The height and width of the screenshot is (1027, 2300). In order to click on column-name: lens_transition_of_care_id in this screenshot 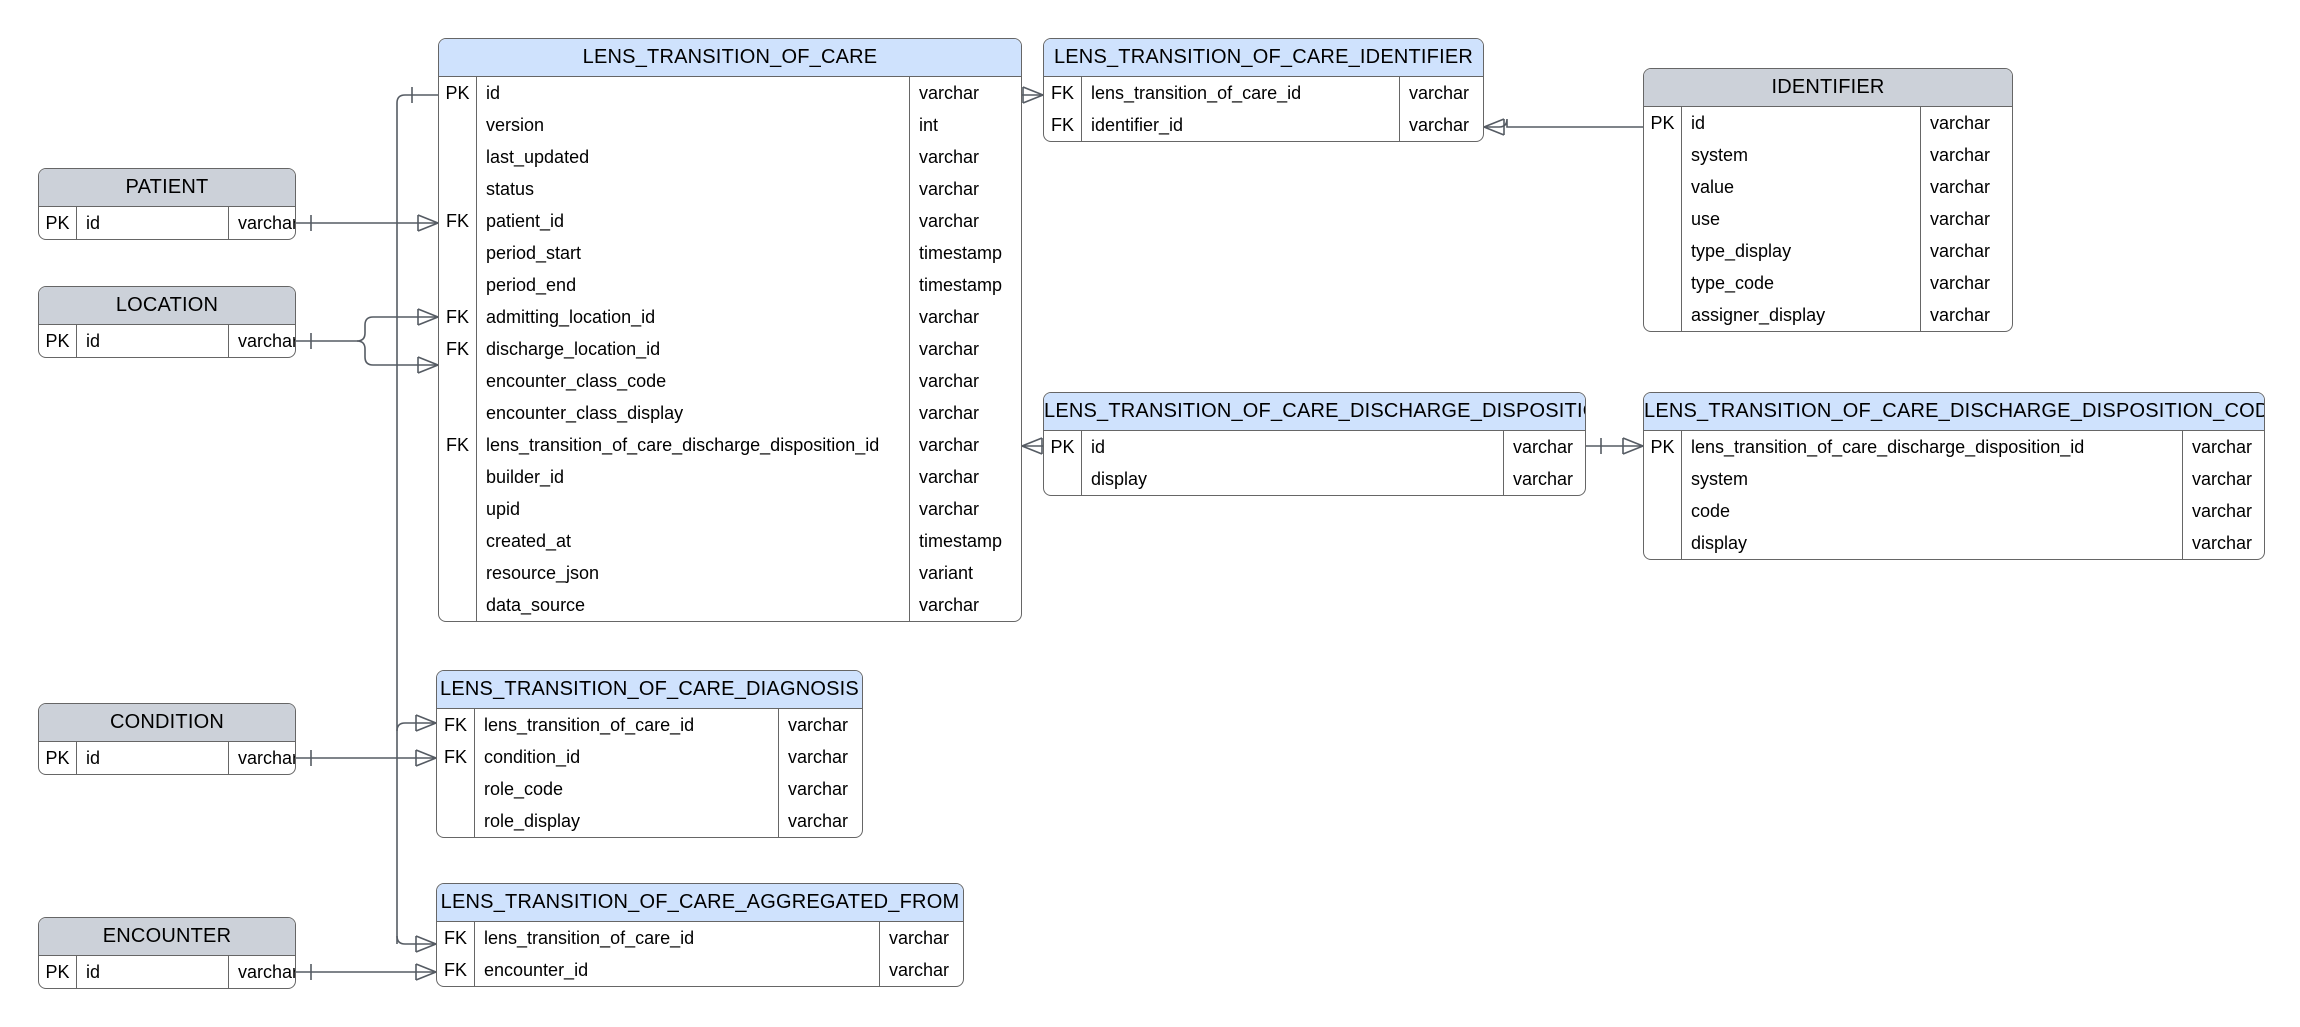, I will do `click(589, 724)`.